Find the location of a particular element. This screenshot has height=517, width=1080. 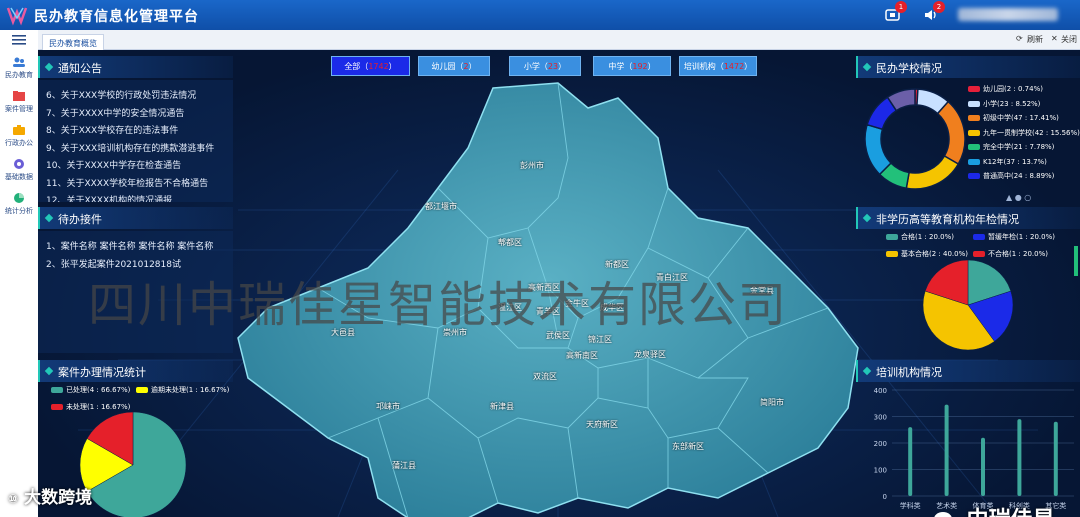

sidebar-item-label: 行政办公 is located at coordinates (19, 143).